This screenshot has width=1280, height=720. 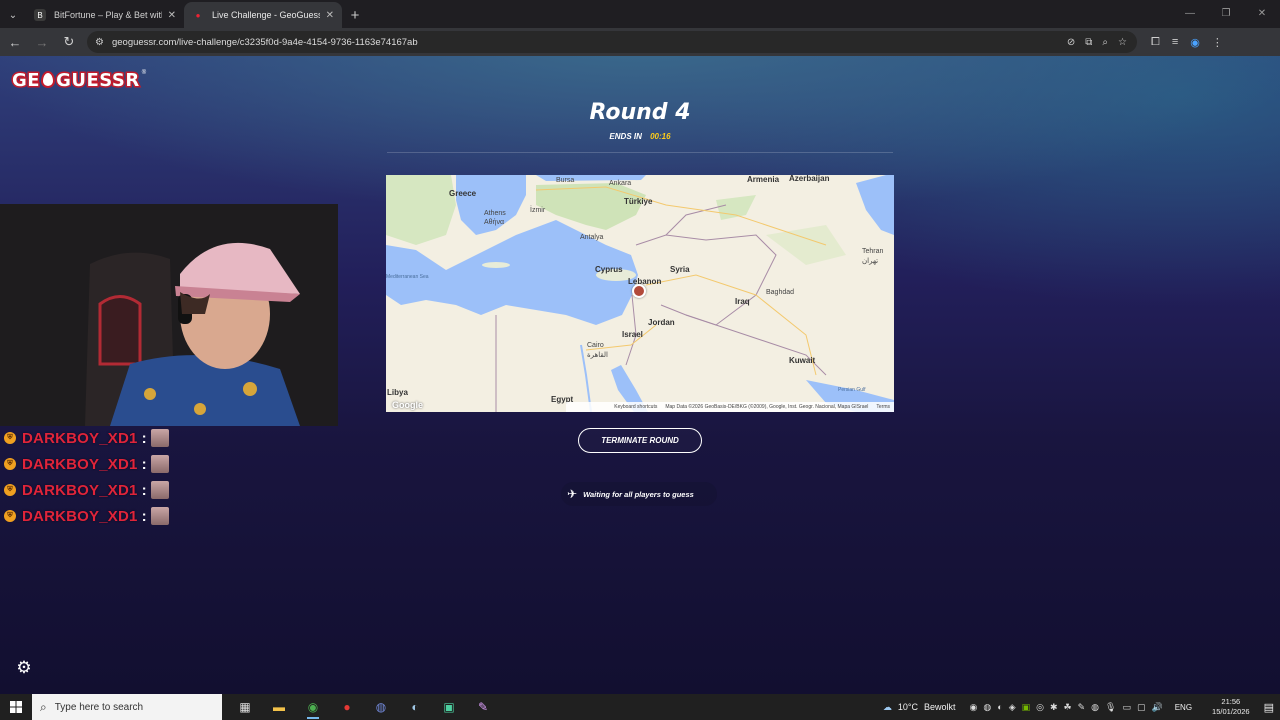 I want to click on taskbar-search-input: ⌕ Type here to search, so click(x=127, y=707).